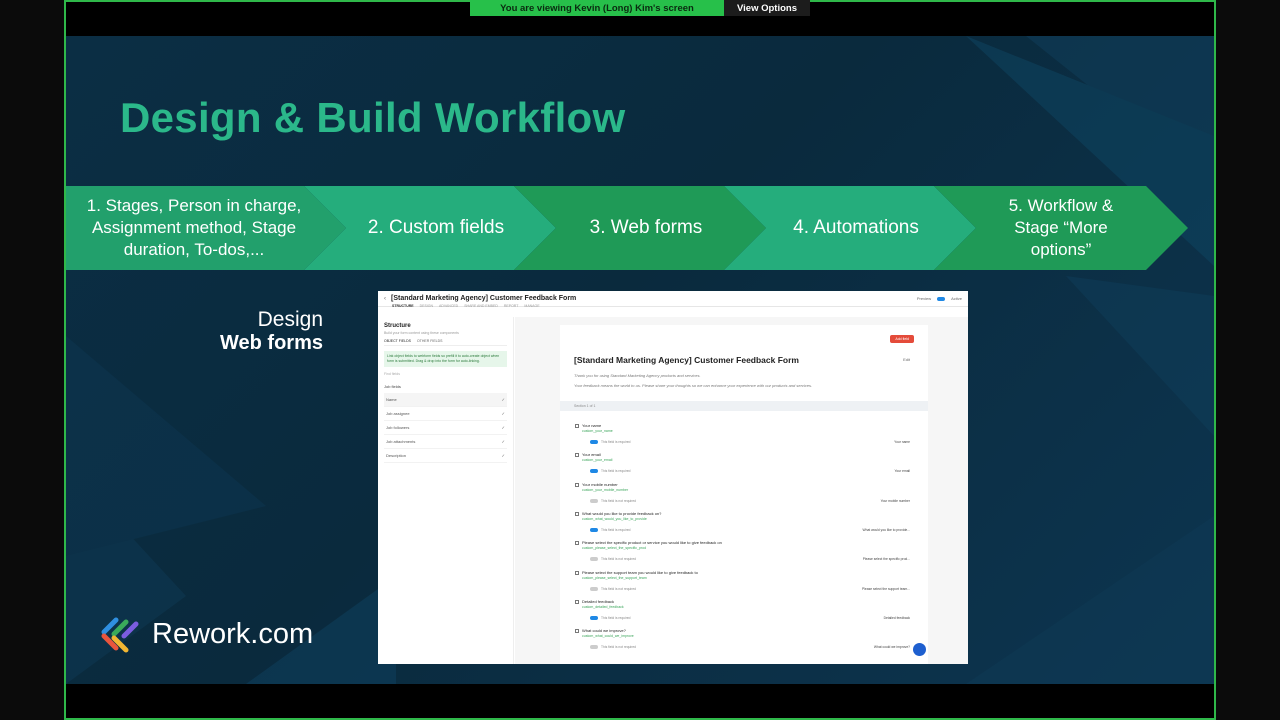 This screenshot has width=1280, height=720. Describe the element at coordinates (373, 117) in the screenshot. I see `slide-title: Design & Build Workflow` at that location.